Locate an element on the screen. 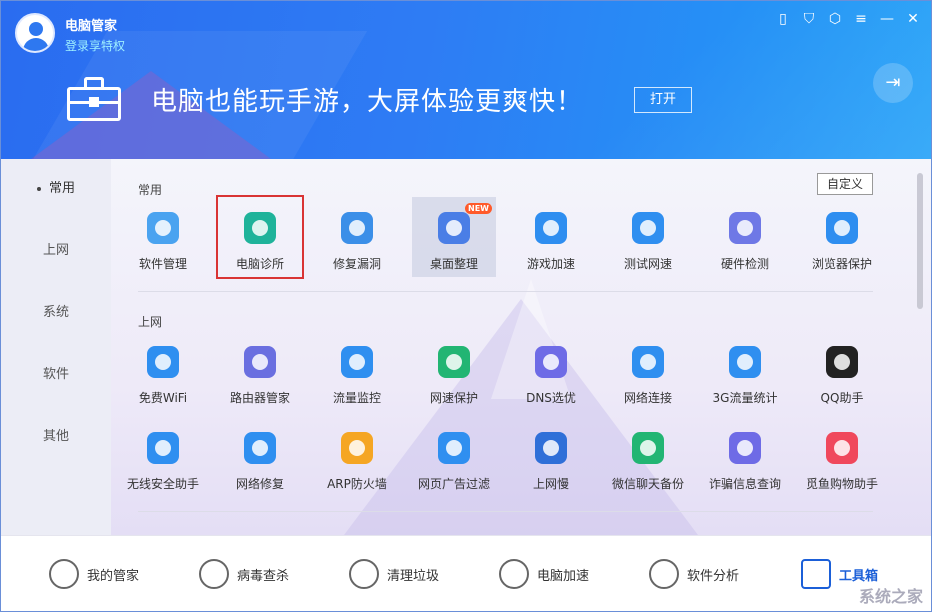 The height and width of the screenshot is (612, 932). tool-item: 硬件检测 is located at coordinates (745, 237).